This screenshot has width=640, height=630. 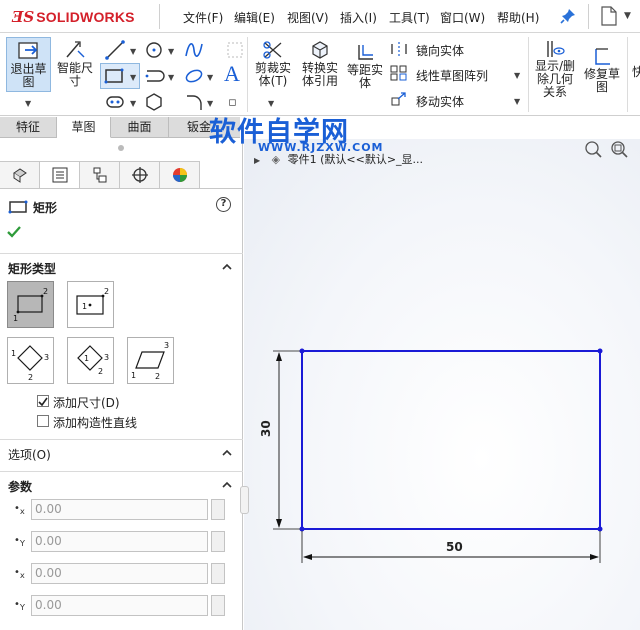 What do you see at coordinates (86, 402) in the screenshot?
I see `add-dimensions-label: 添加尺寸(D)` at bounding box center [86, 402].